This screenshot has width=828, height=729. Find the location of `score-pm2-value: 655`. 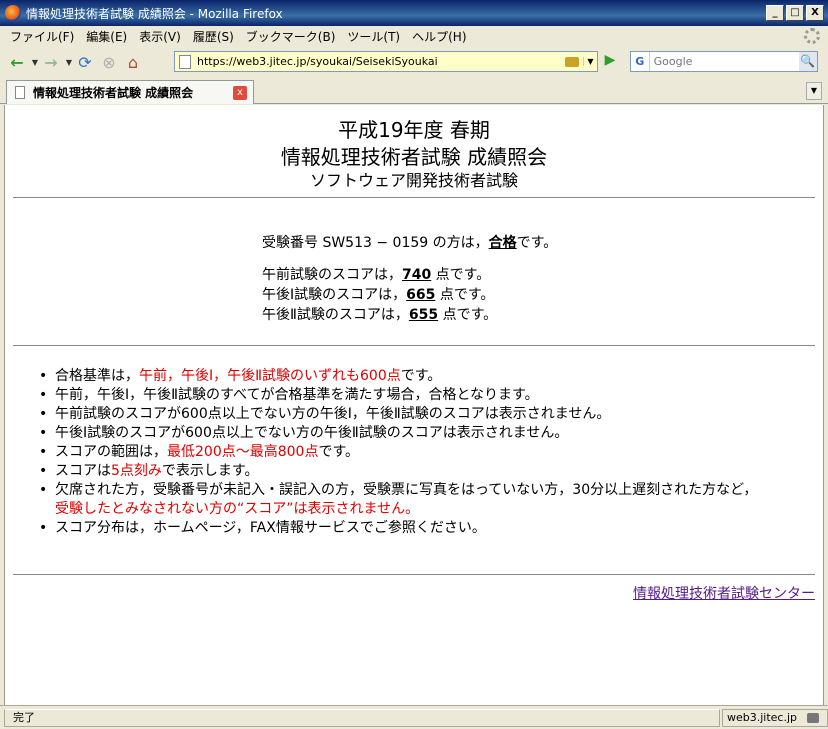

score-pm2-value: 655 is located at coordinates (423, 315).